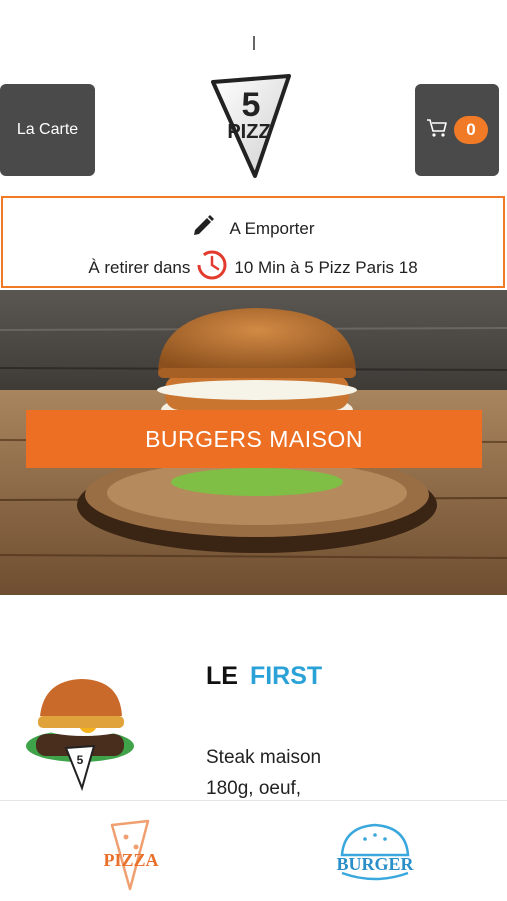  I want to click on svg-text: 5, so click(80, 760).